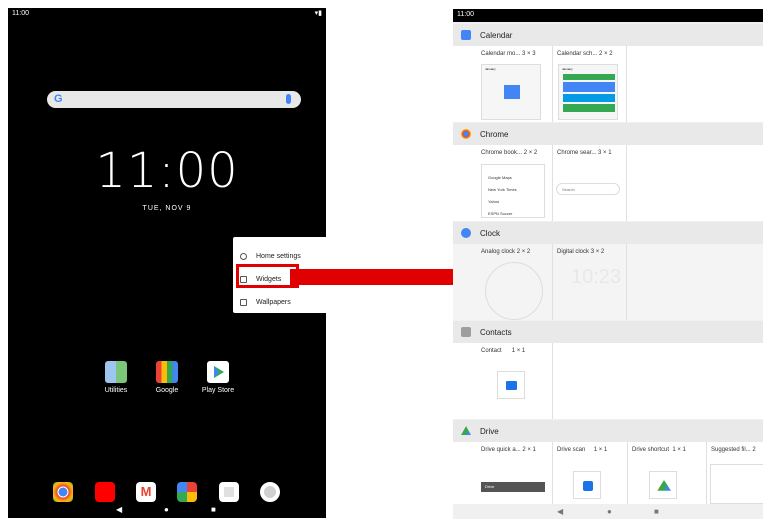  I want to click on section-header-chrome: Chrome, so click(608, 134).